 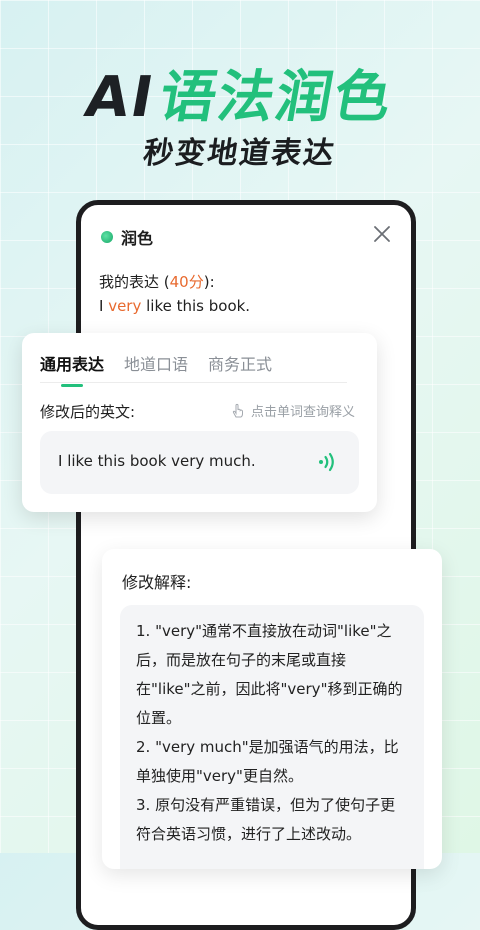 I want to click on lookup-hint: 点击单词查询释义, so click(x=293, y=410).